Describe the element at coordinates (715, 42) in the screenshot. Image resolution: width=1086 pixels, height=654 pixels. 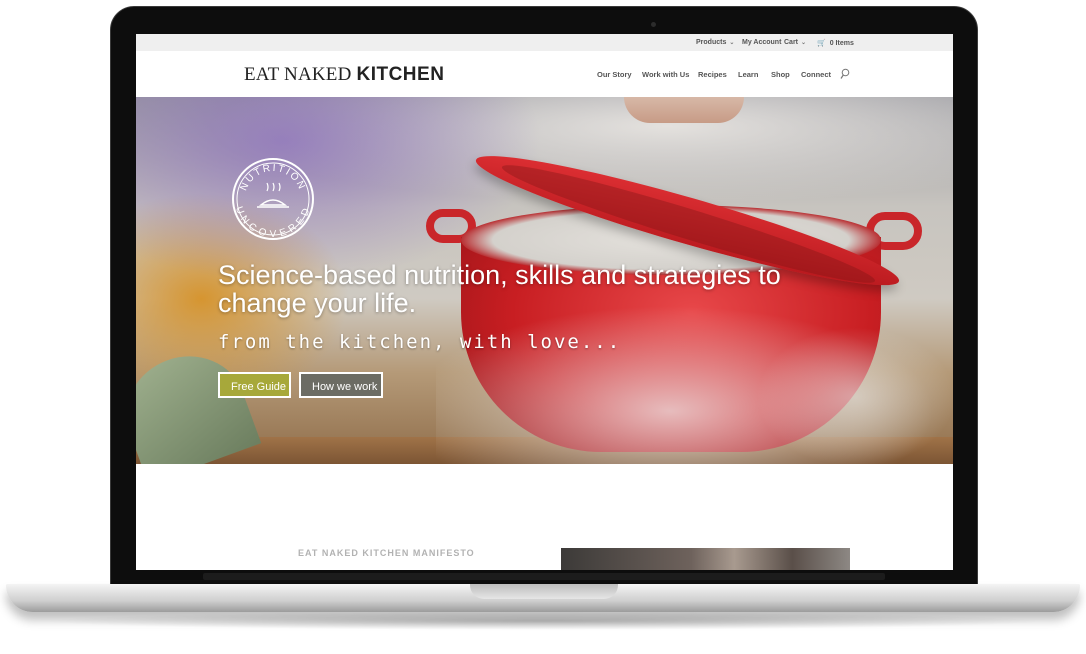
I see `products-menu: Products ⌄` at that location.